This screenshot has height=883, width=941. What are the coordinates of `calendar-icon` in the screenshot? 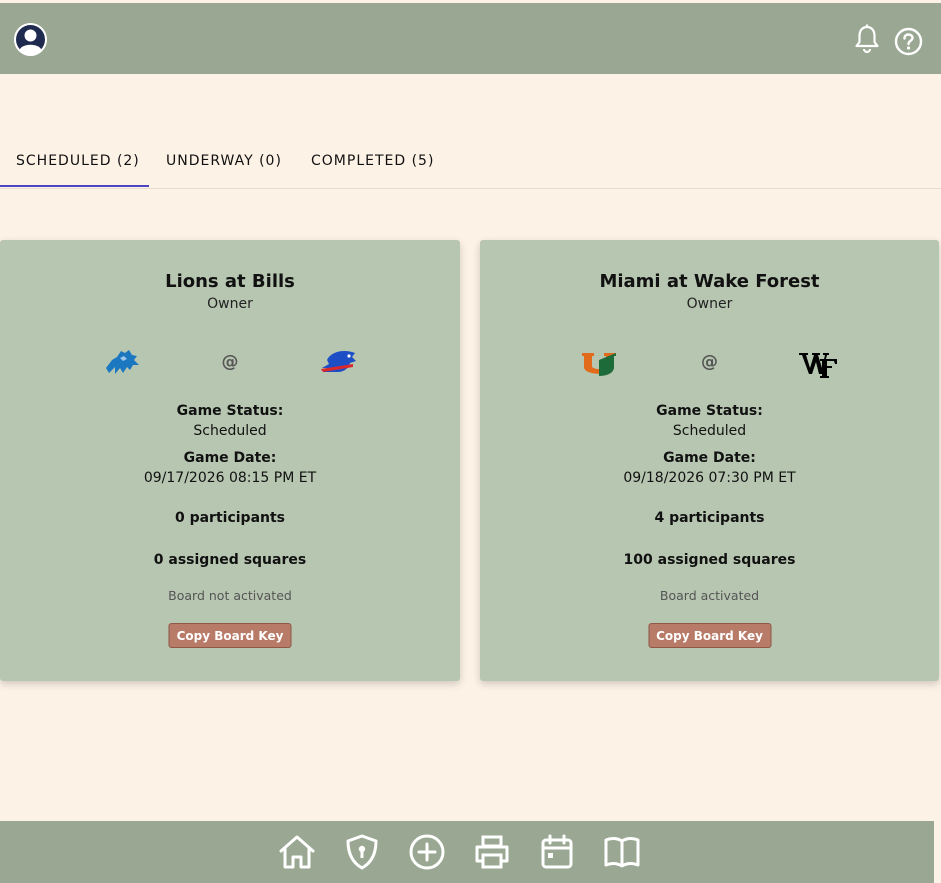 It's located at (557, 852).